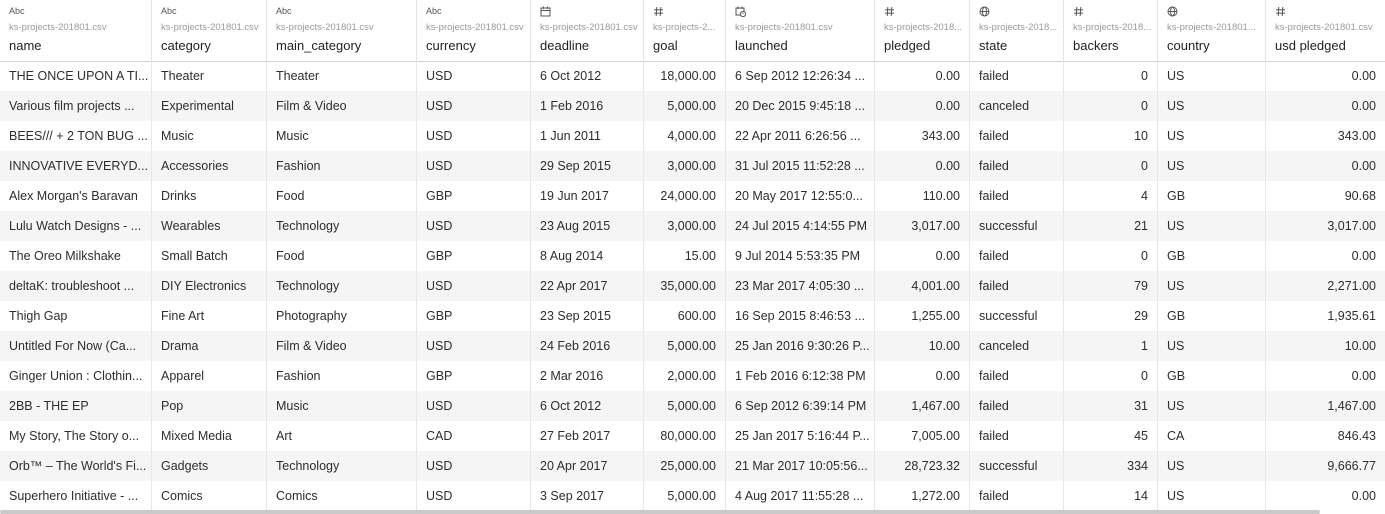  What do you see at coordinates (208, 286) in the screenshot?
I see `cell-category: DIY Electronics` at bounding box center [208, 286].